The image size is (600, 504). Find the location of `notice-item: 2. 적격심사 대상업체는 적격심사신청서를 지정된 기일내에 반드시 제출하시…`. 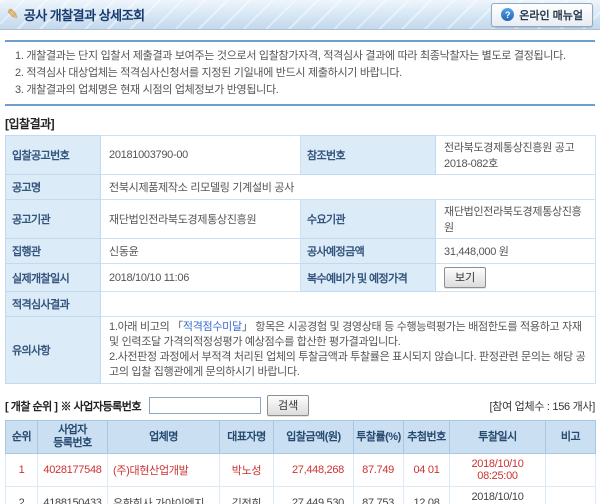

notice-item: 2. 적격심사 대상업체는 적격심사신청서를 지정된 기일내에 반드시 제출하시… is located at coordinates (208, 73).